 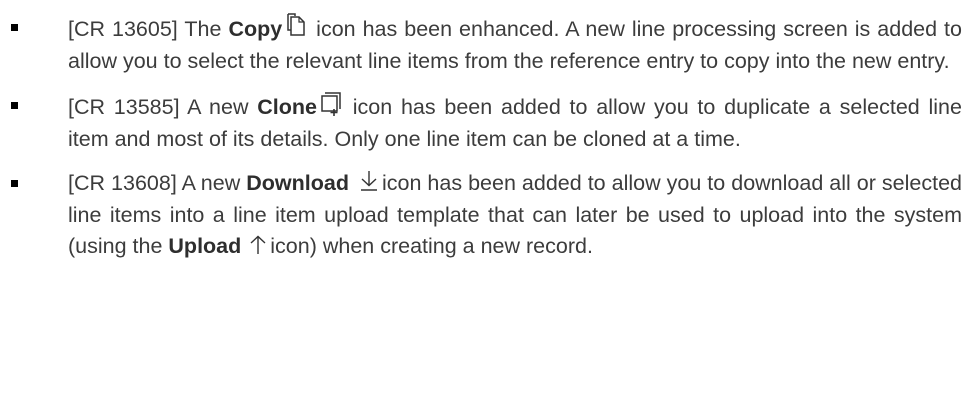 What do you see at coordinates (258, 244) in the screenshot?
I see `upload-icon` at bounding box center [258, 244].